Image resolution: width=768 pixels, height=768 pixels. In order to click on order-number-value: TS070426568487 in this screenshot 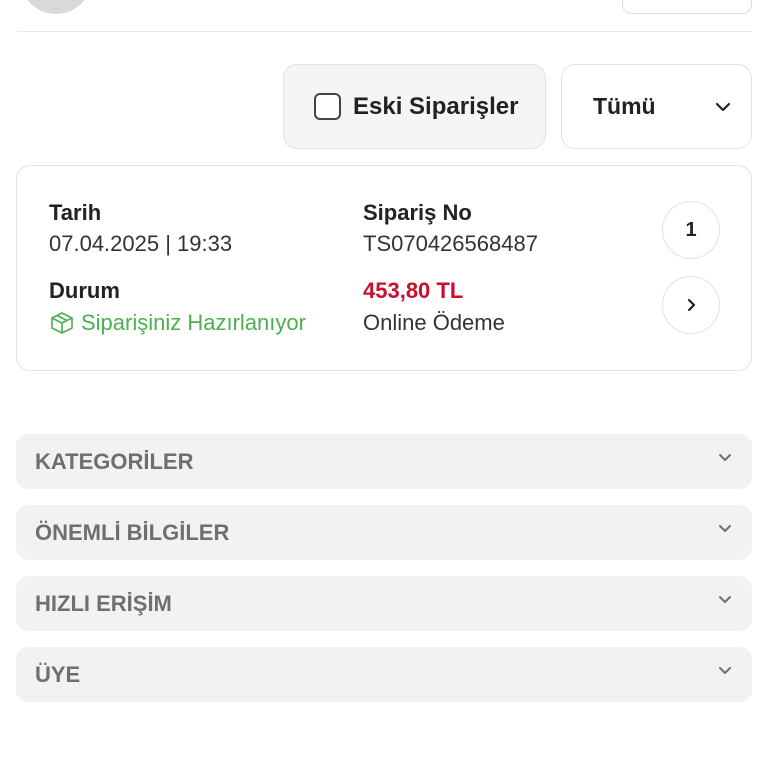, I will do `click(450, 243)`.